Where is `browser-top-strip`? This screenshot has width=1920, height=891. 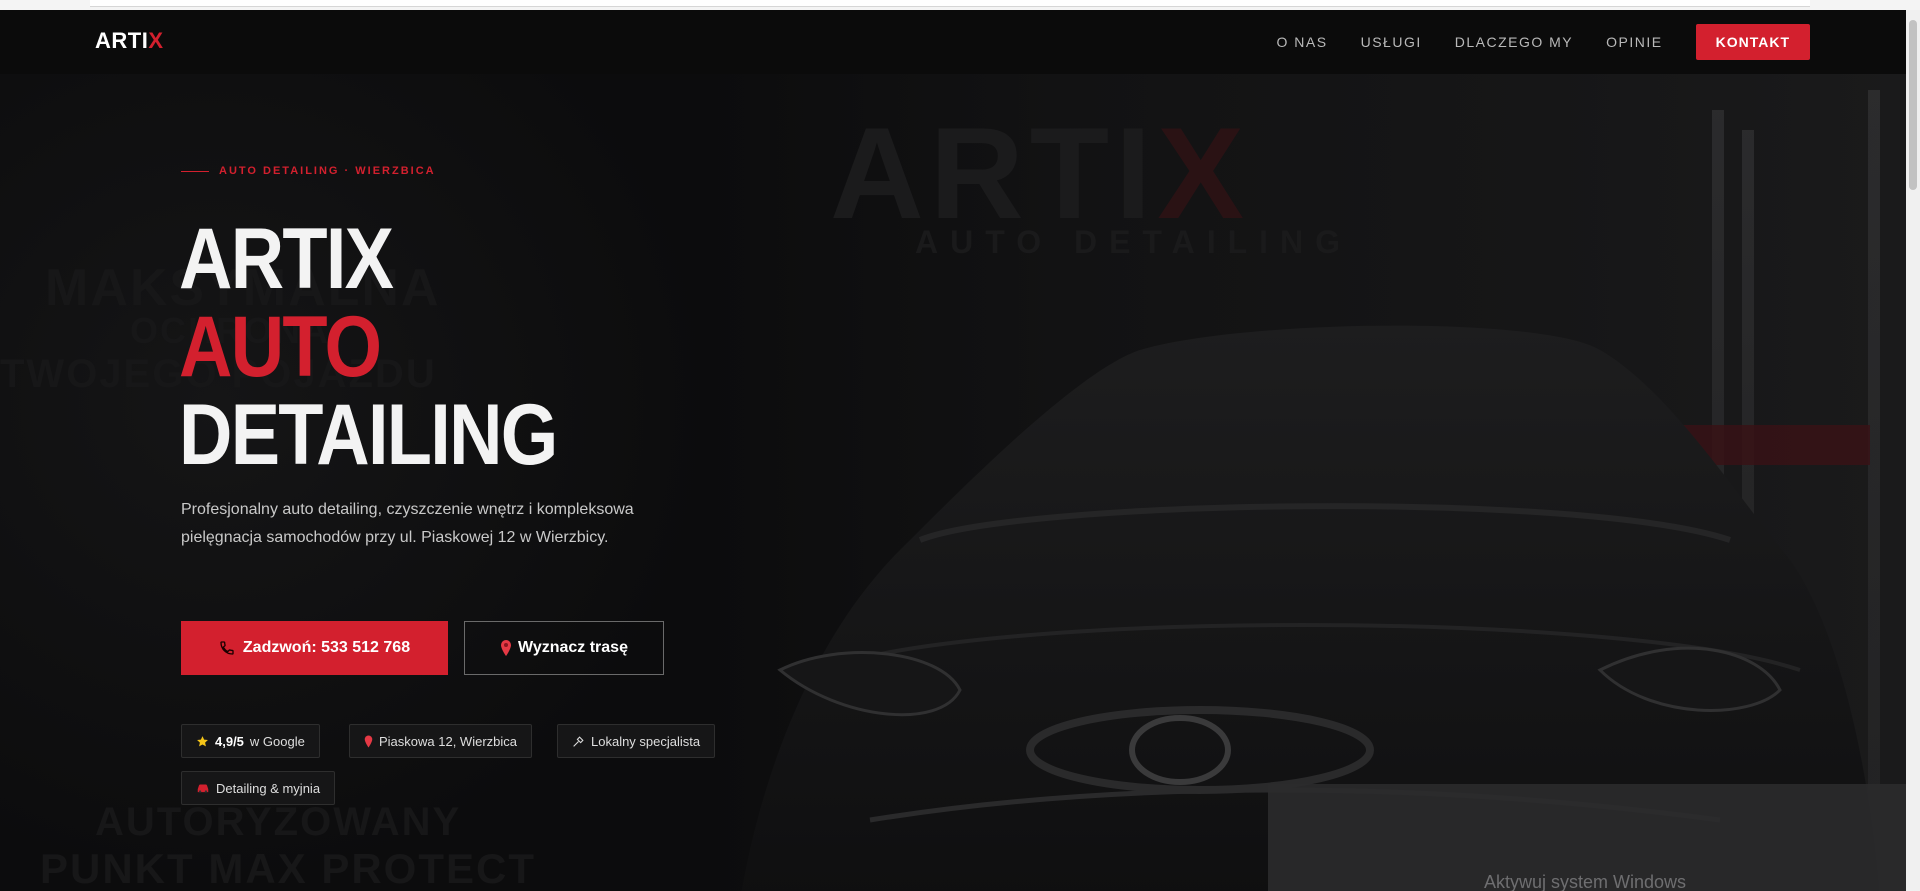 browser-top-strip is located at coordinates (960, 5).